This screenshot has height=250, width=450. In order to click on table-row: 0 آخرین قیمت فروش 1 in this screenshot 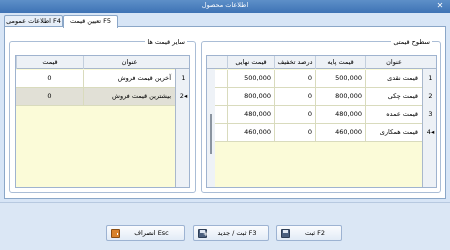, I will do `click(102, 79)`.